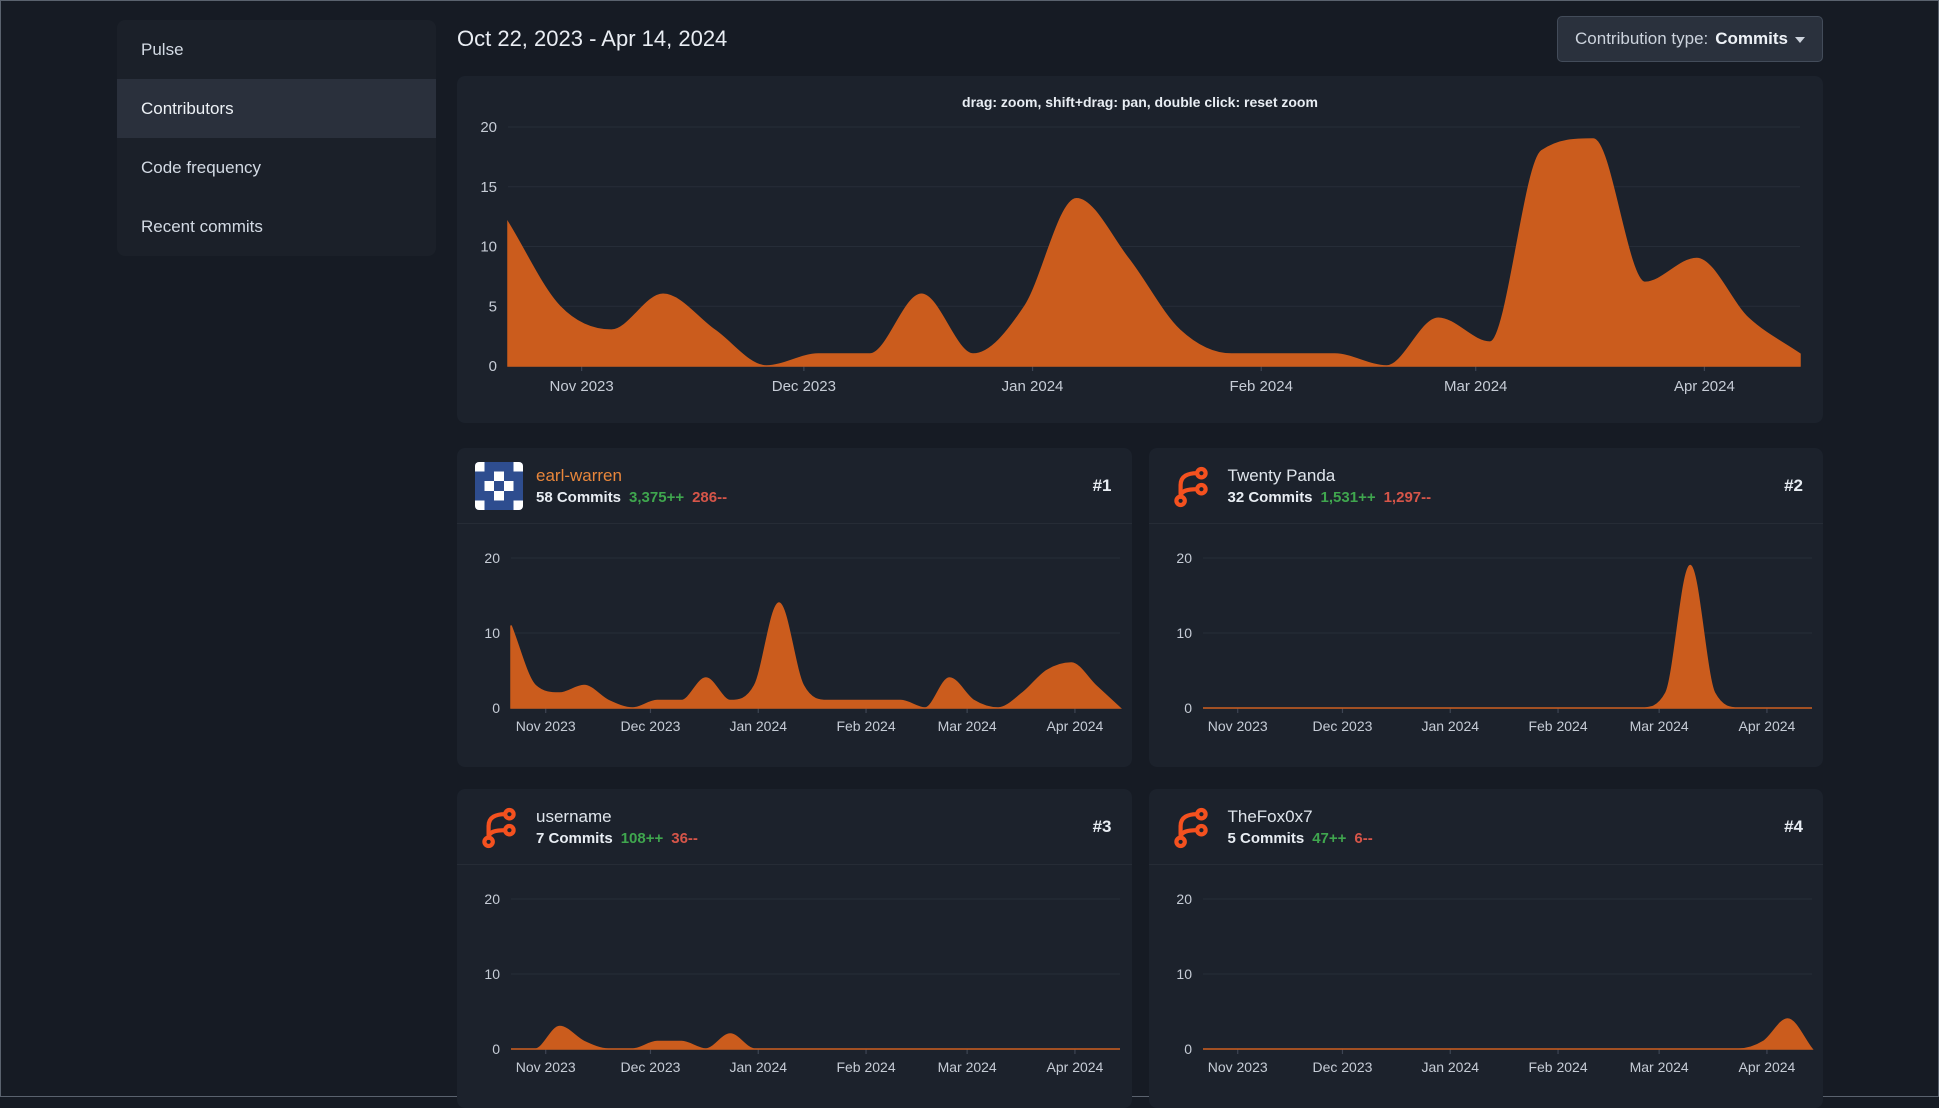 This screenshot has width=1939, height=1108. Describe the element at coordinates (493, 306) in the screenshot. I see `svg-text: 5` at that location.